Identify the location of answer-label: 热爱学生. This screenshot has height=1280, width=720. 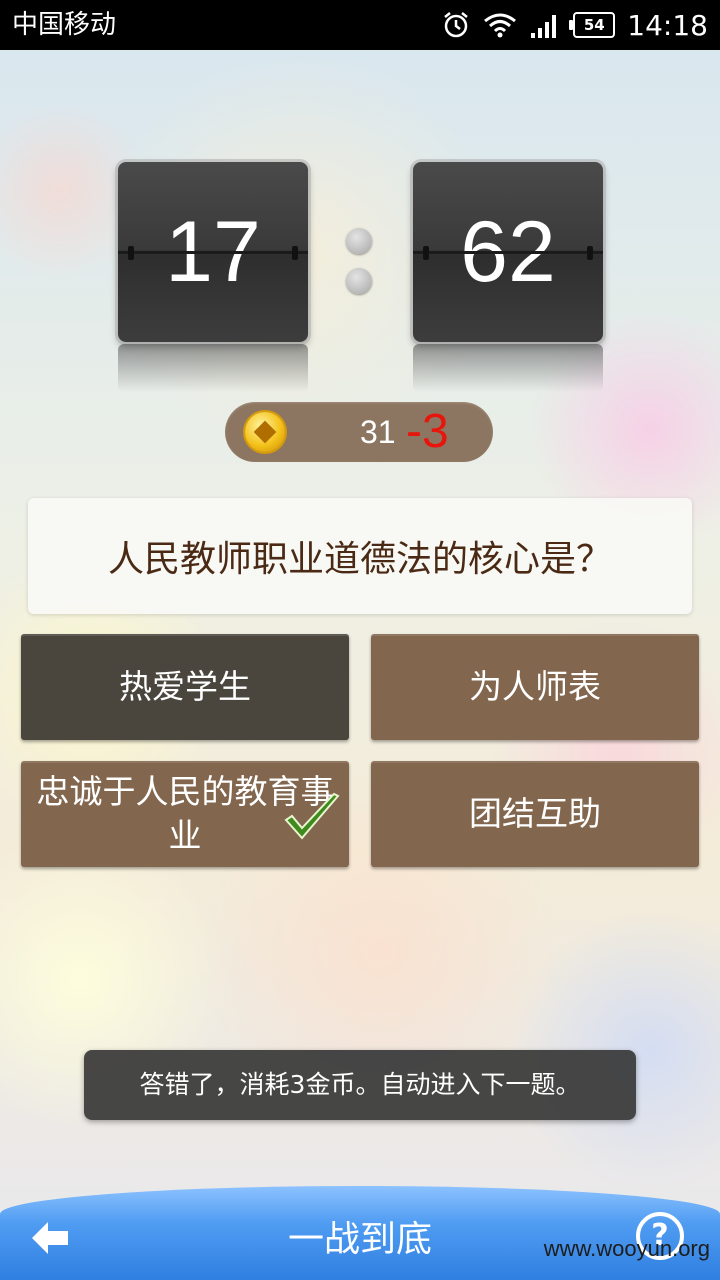
(185, 686).